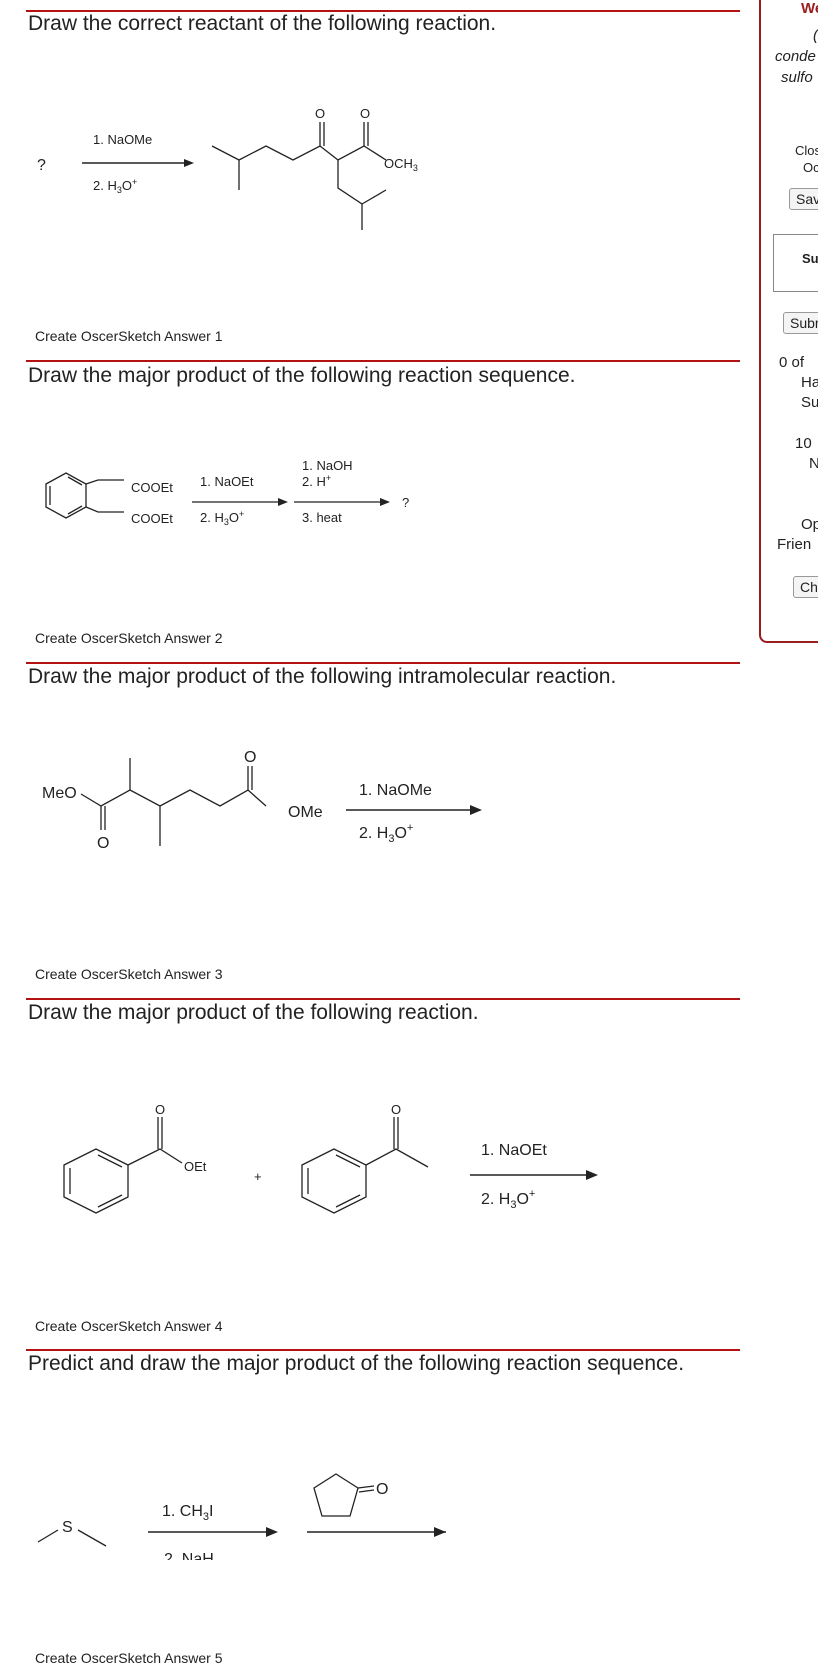 This screenshot has height=1666, width=818. Describe the element at coordinates (84, 495) in the screenshot. I see `diester-reactant` at that location.